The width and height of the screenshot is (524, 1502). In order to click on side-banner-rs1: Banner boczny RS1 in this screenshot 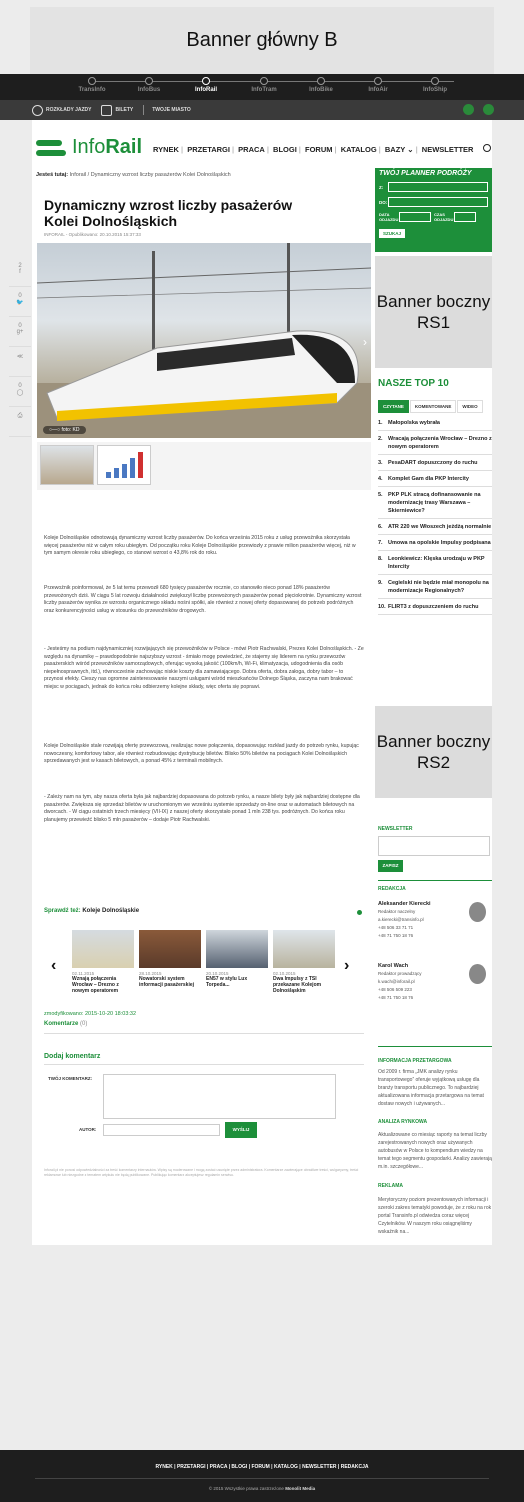, I will do `click(433, 312)`.